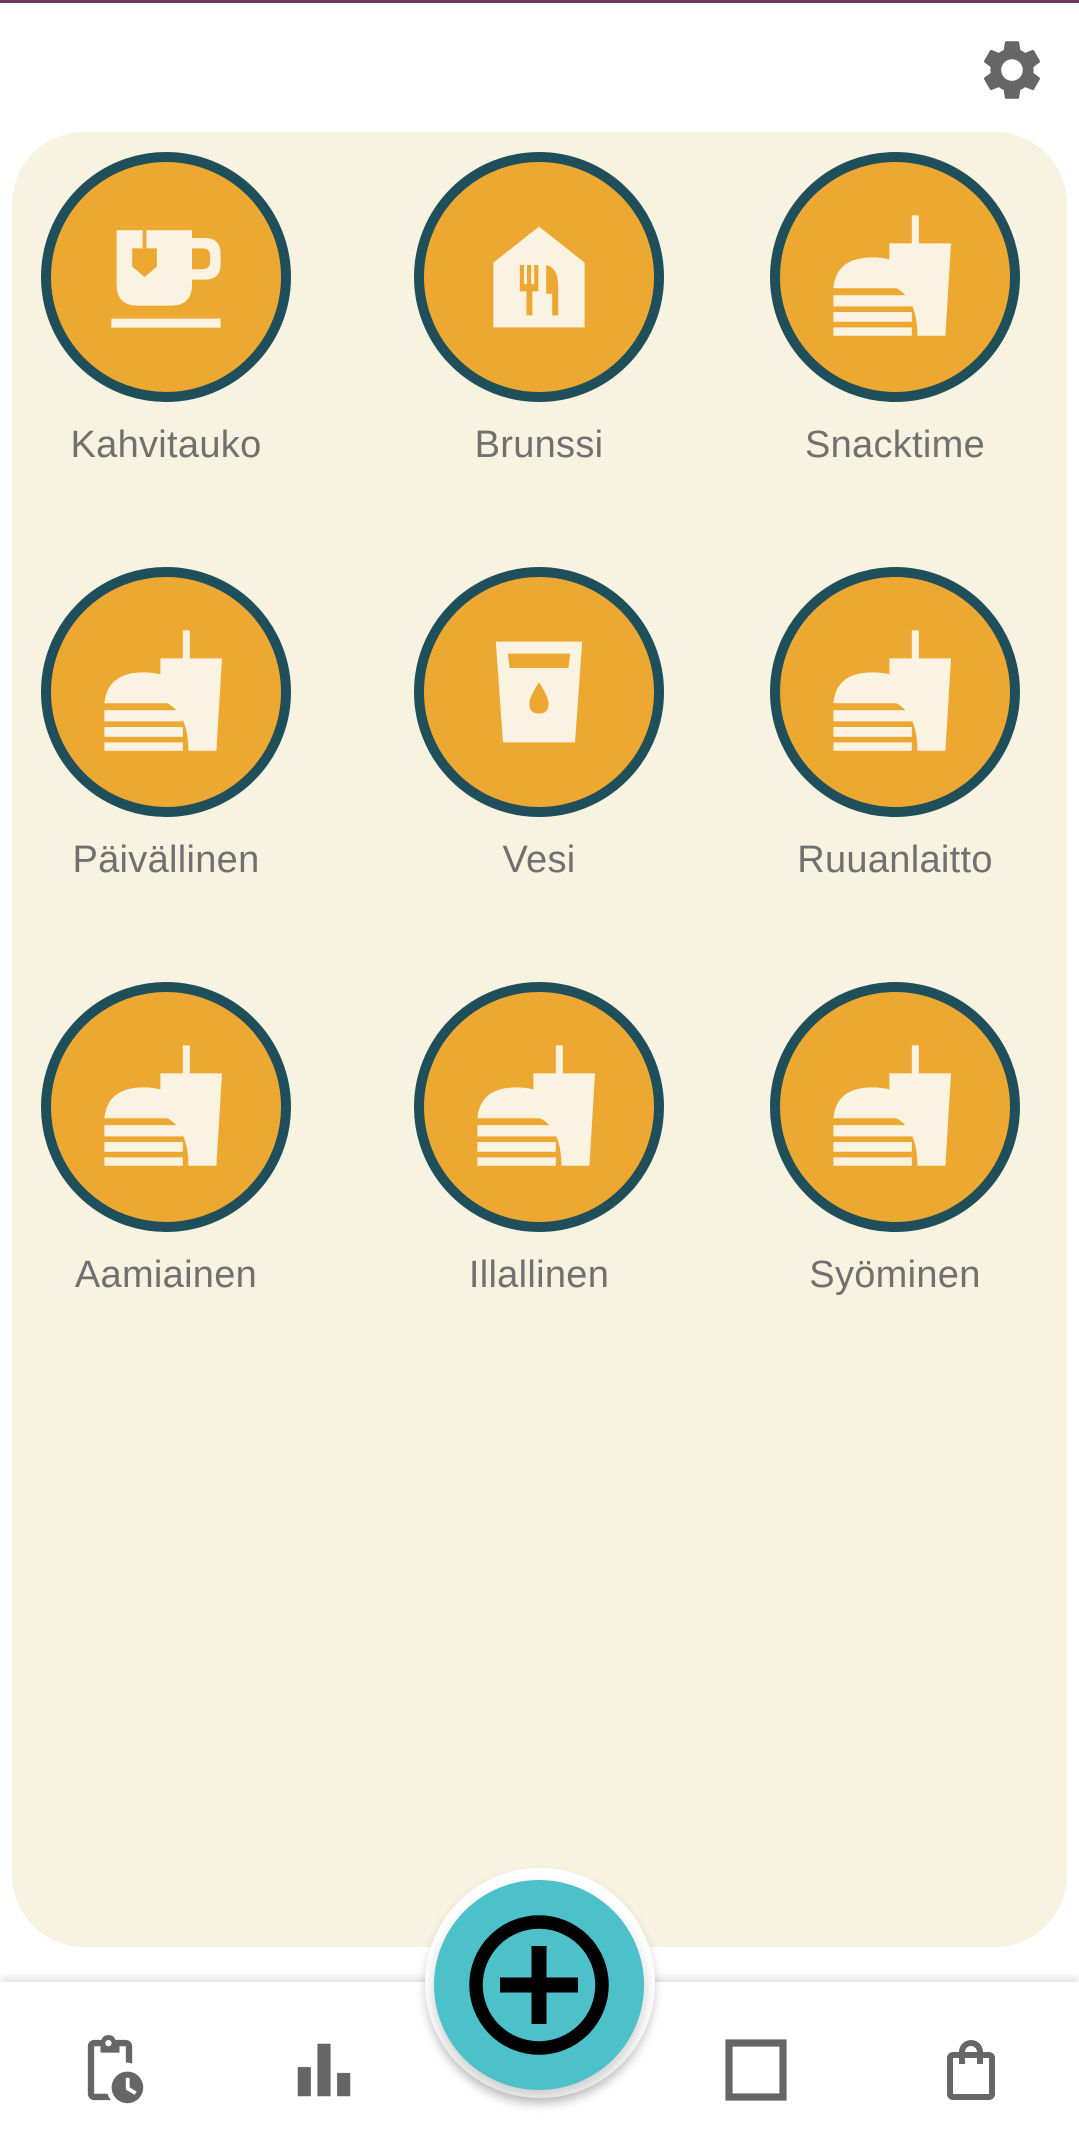 Image resolution: width=1079 pixels, height=2133 pixels. I want to click on activity-syominen: Syöminen, so click(895, 1152).